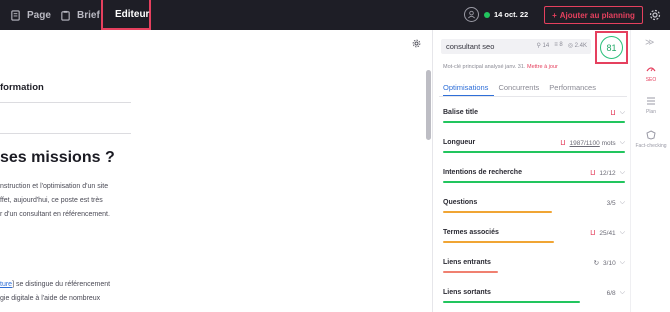  I want to click on criterion-label: Termes associés, so click(471, 232).